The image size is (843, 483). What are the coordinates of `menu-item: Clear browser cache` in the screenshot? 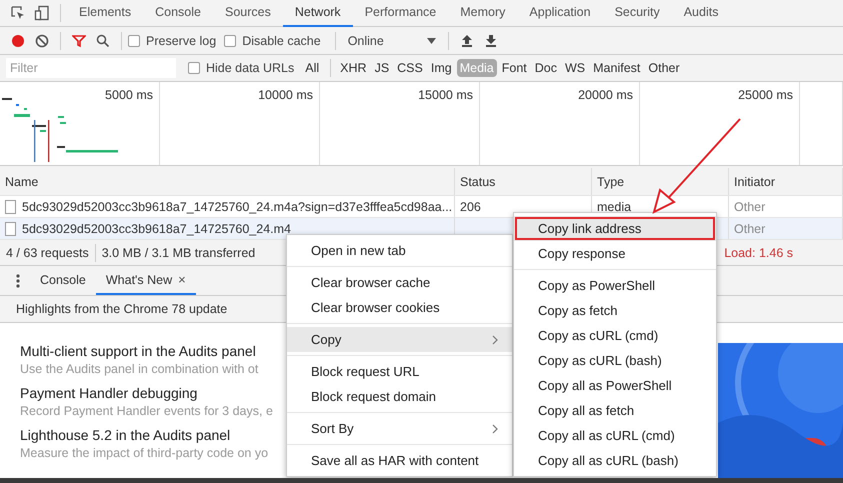 It's located at (399, 282).